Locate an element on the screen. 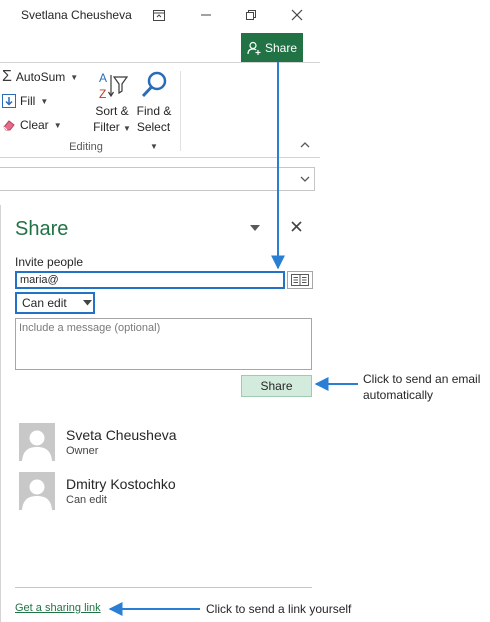 The image size is (490, 622). link-annotation: Click to send a link yourself is located at coordinates (279, 609).